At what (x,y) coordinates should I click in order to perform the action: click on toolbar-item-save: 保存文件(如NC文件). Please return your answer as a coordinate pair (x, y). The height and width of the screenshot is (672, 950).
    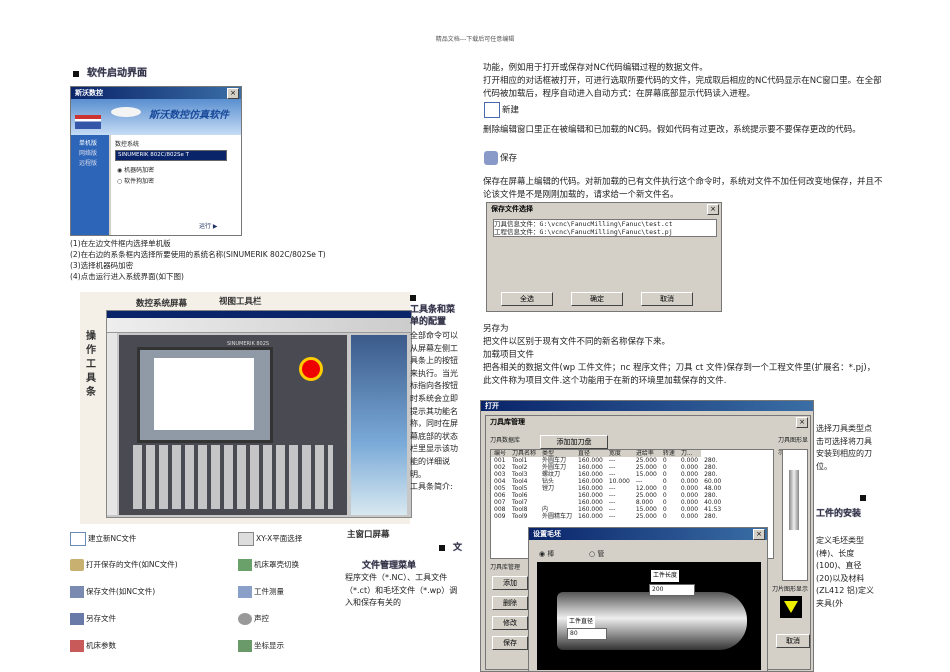
    Looking at the image, I should click on (112, 592).